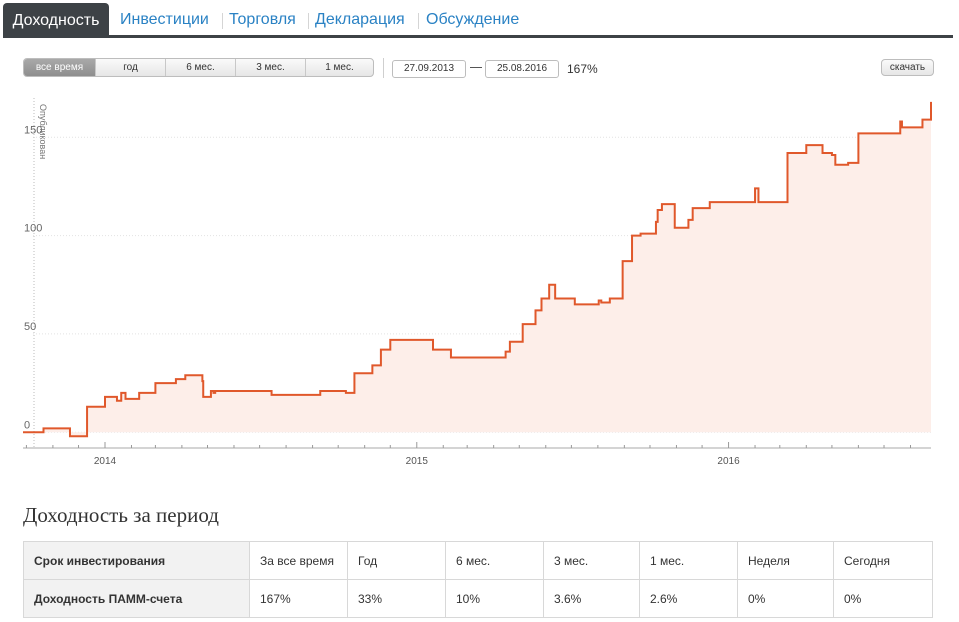 The width and height of the screenshot is (959, 622). I want to click on x-axis: 2014 2015 2016, so click(477, 454).